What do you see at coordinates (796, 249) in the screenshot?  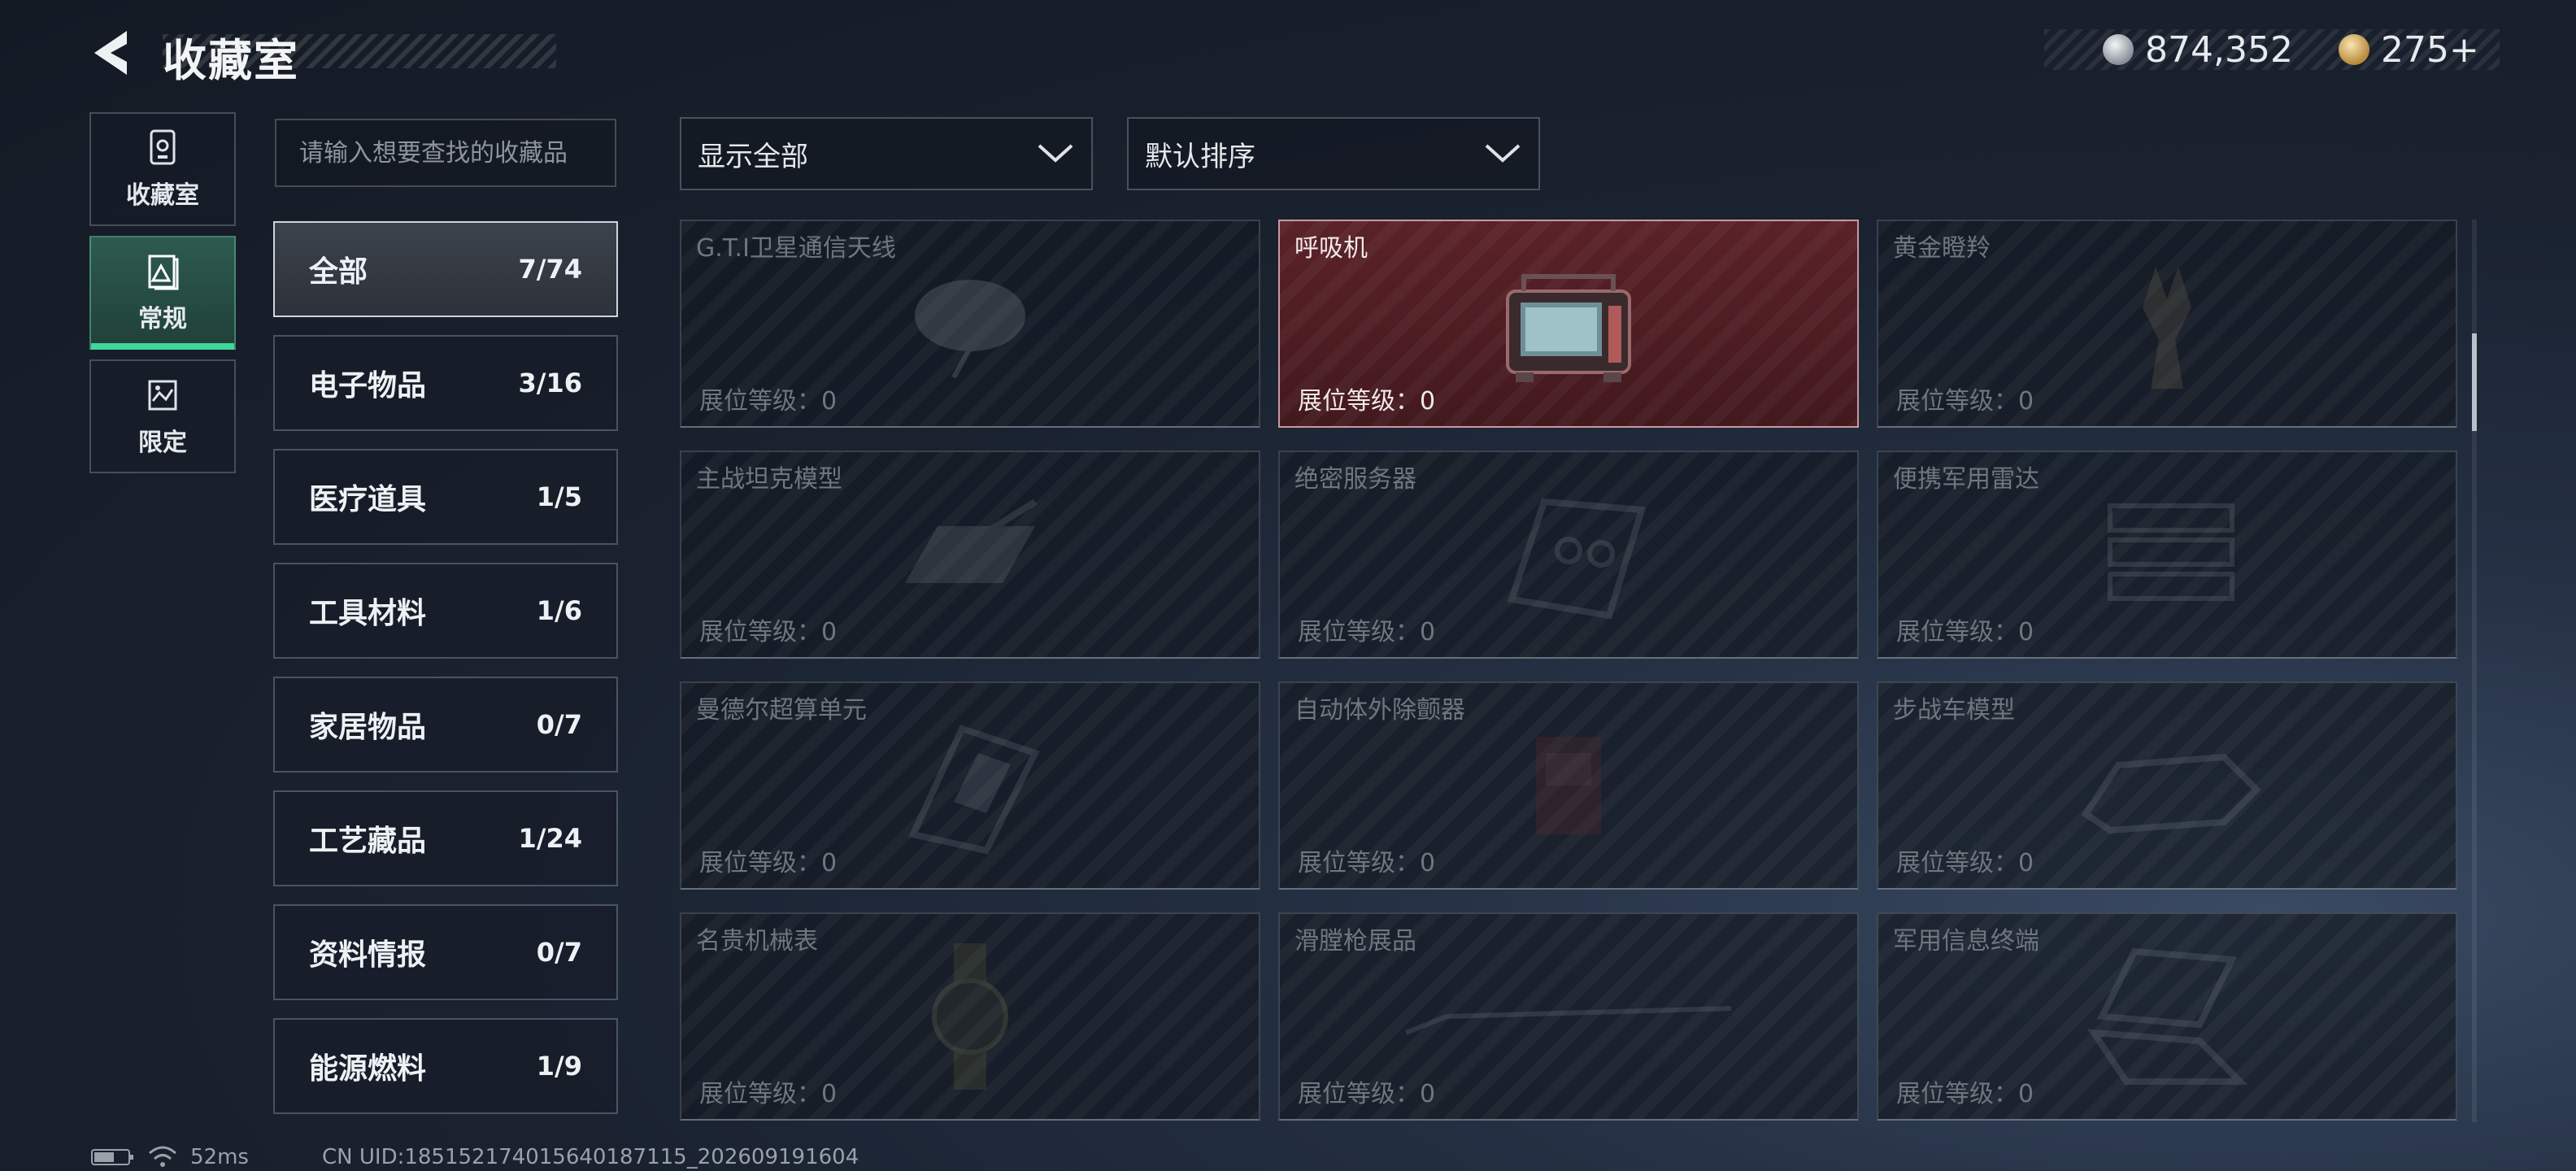 I see `item-name: G.T.I卫星通信天线` at bounding box center [796, 249].